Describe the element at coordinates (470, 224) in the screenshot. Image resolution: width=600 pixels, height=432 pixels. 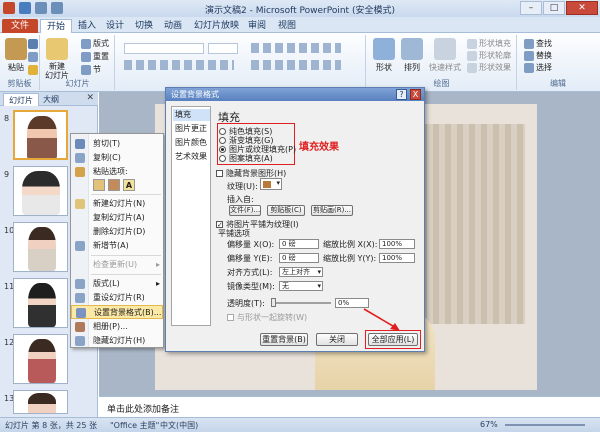
I see `slide-background-texture` at that location.